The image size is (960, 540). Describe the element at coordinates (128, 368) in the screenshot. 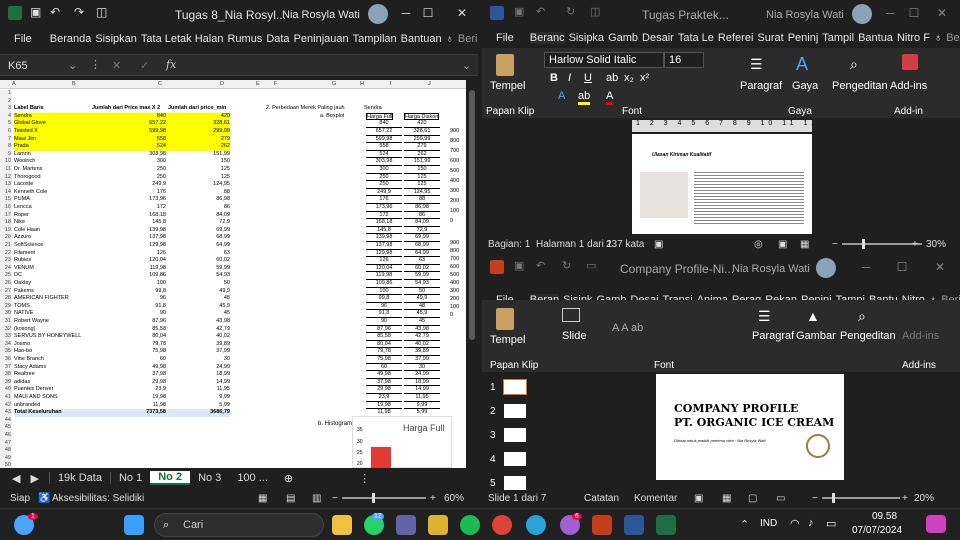

I see `pivot-price-max: 49,98` at that location.